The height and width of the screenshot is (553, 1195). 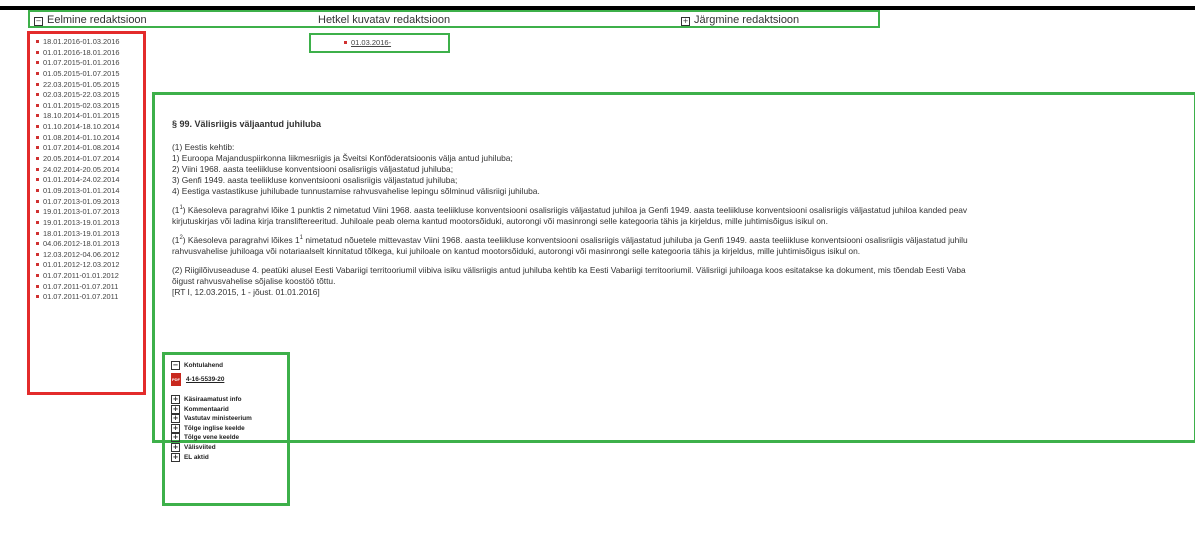 What do you see at coordinates (81, 201) in the screenshot?
I see `version-link: 01.07.2013-01.09.2013` at bounding box center [81, 201].